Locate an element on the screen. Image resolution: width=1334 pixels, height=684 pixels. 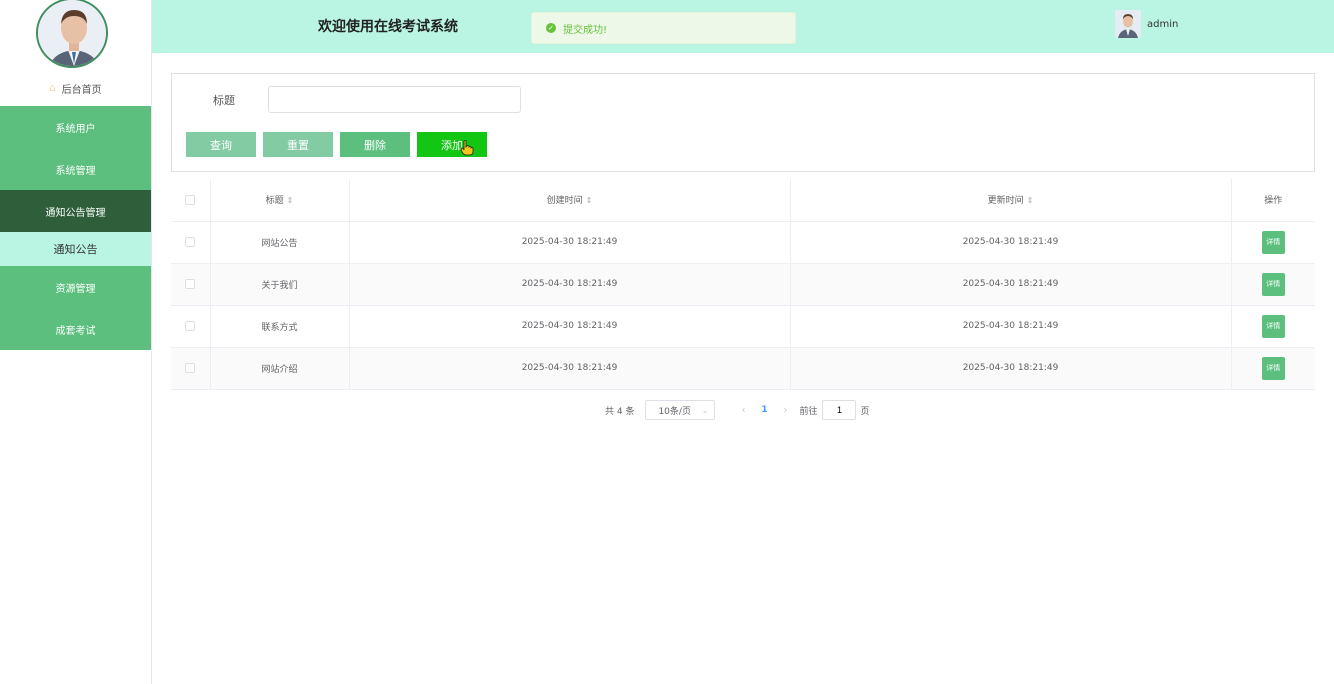
sidebar-subitem-notices: 通知公告 is located at coordinates (75, 249).